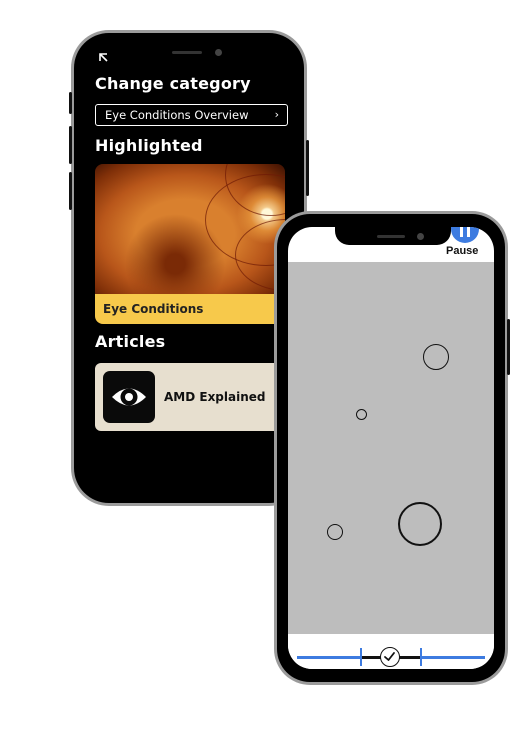 Image resolution: width=520 pixels, height=735 pixels. I want to click on article-thumbnail, so click(129, 397).